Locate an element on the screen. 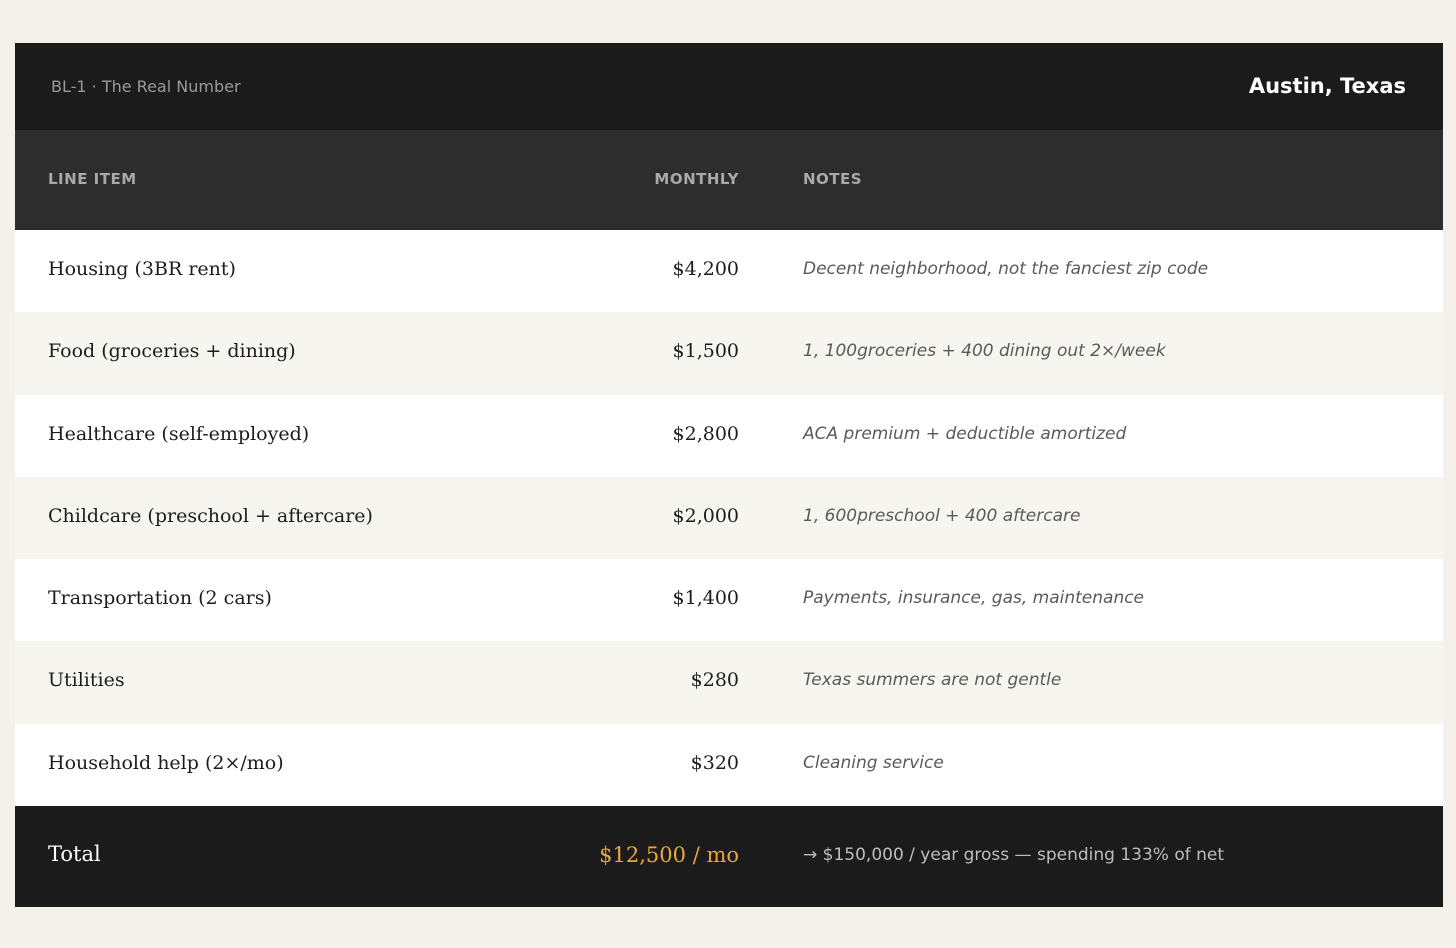 Image resolution: width=1456 pixels, height=948 pixels. column-header-notes: NOTES is located at coordinates (833, 179).